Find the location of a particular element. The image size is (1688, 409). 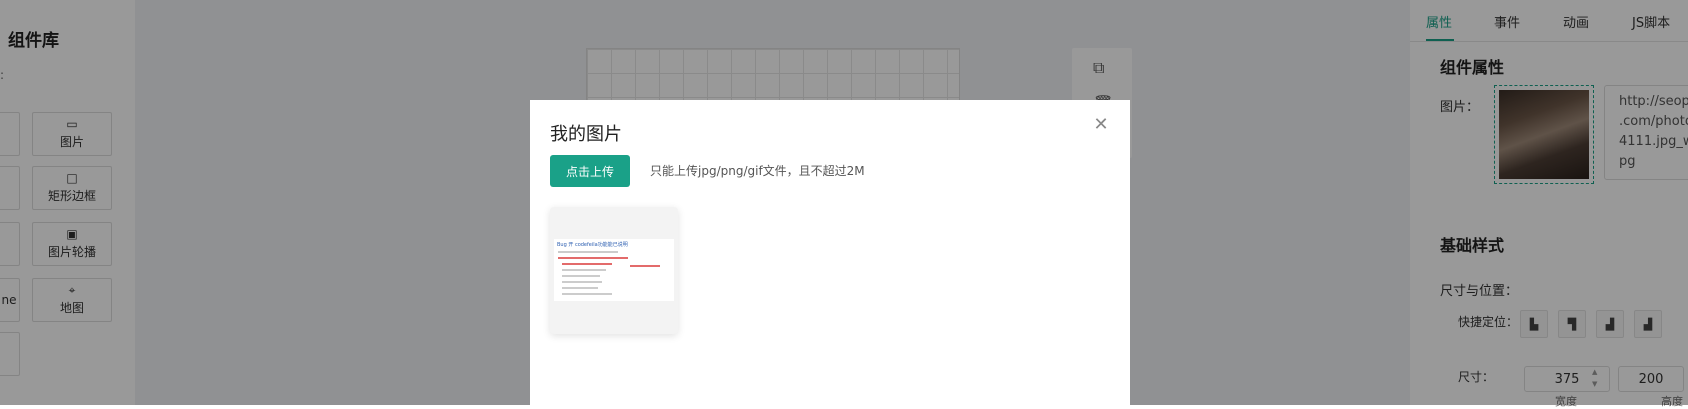

image-thumbnail: Bug 开 codefeila功能能已说明 is located at coordinates (614, 270).